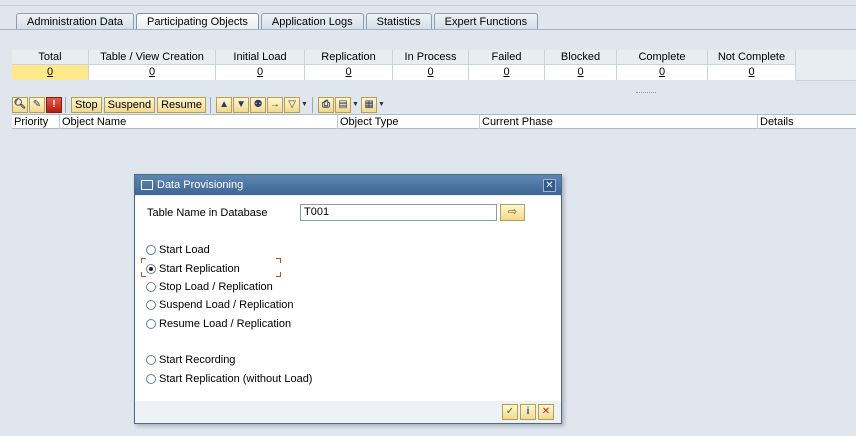 The width and height of the screenshot is (856, 436). What do you see at coordinates (184, 249) in the screenshot?
I see `radio-label: Start Load` at bounding box center [184, 249].